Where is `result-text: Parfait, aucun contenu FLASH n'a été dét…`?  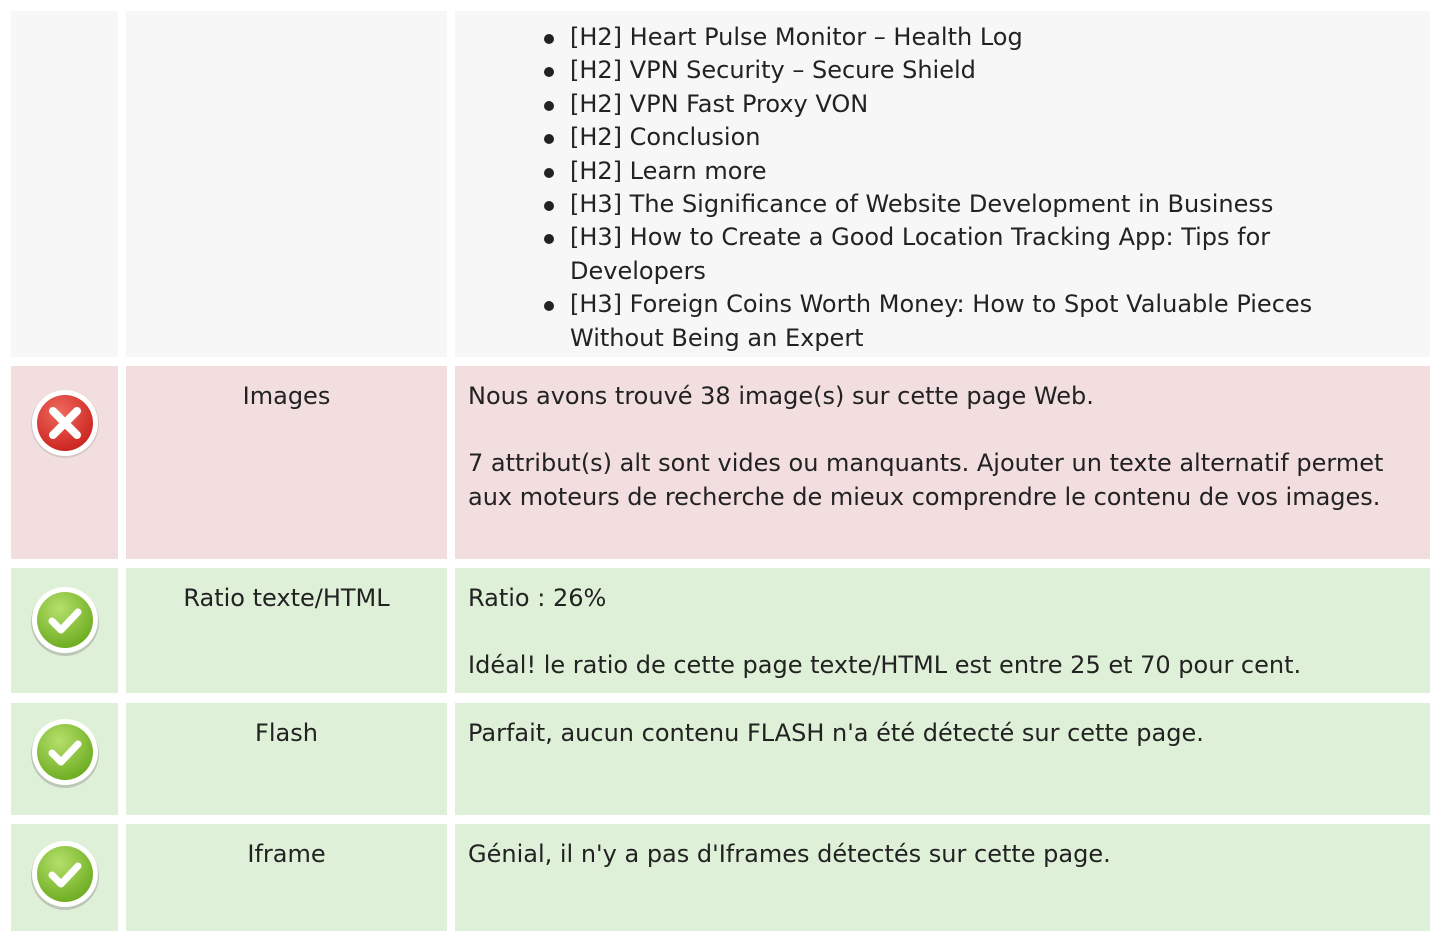
result-text: Parfait, aucun contenu FLASH n'a été dét… is located at coordinates (836, 733).